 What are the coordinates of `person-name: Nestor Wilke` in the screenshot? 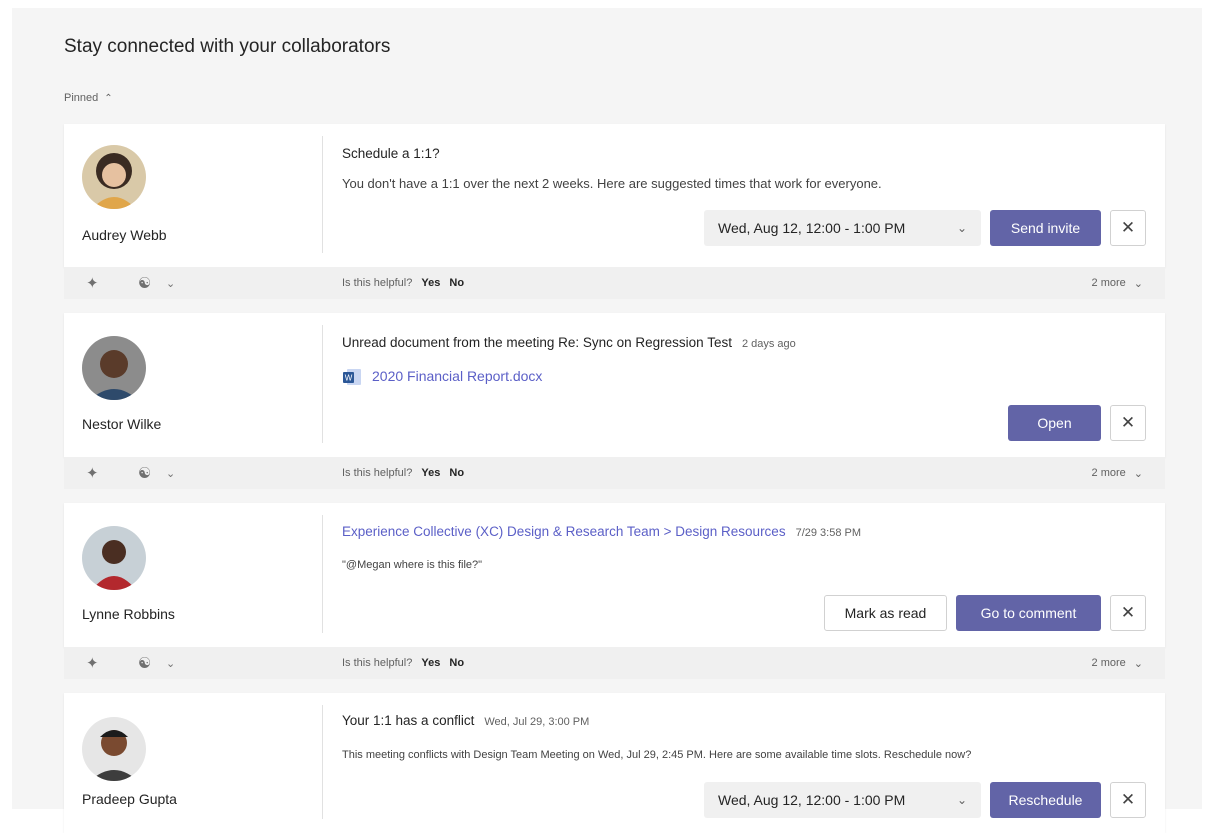 It's located at (121, 424).